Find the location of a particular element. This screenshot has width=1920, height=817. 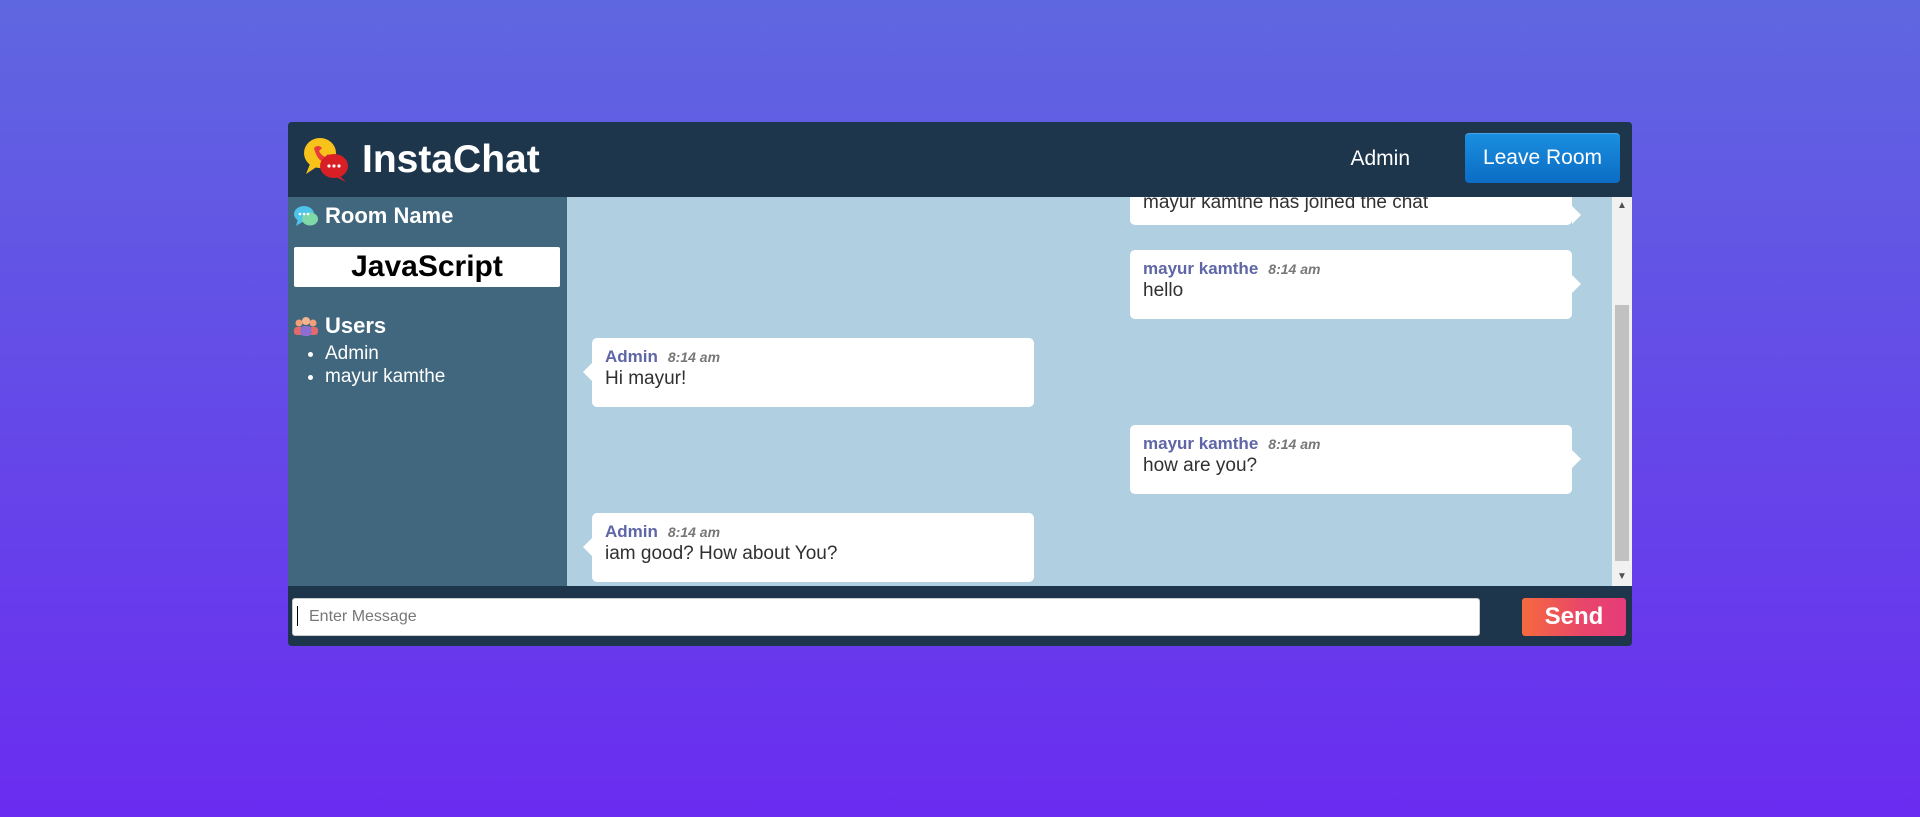

chat-bubbles-logo-icon is located at coordinates (326, 160).